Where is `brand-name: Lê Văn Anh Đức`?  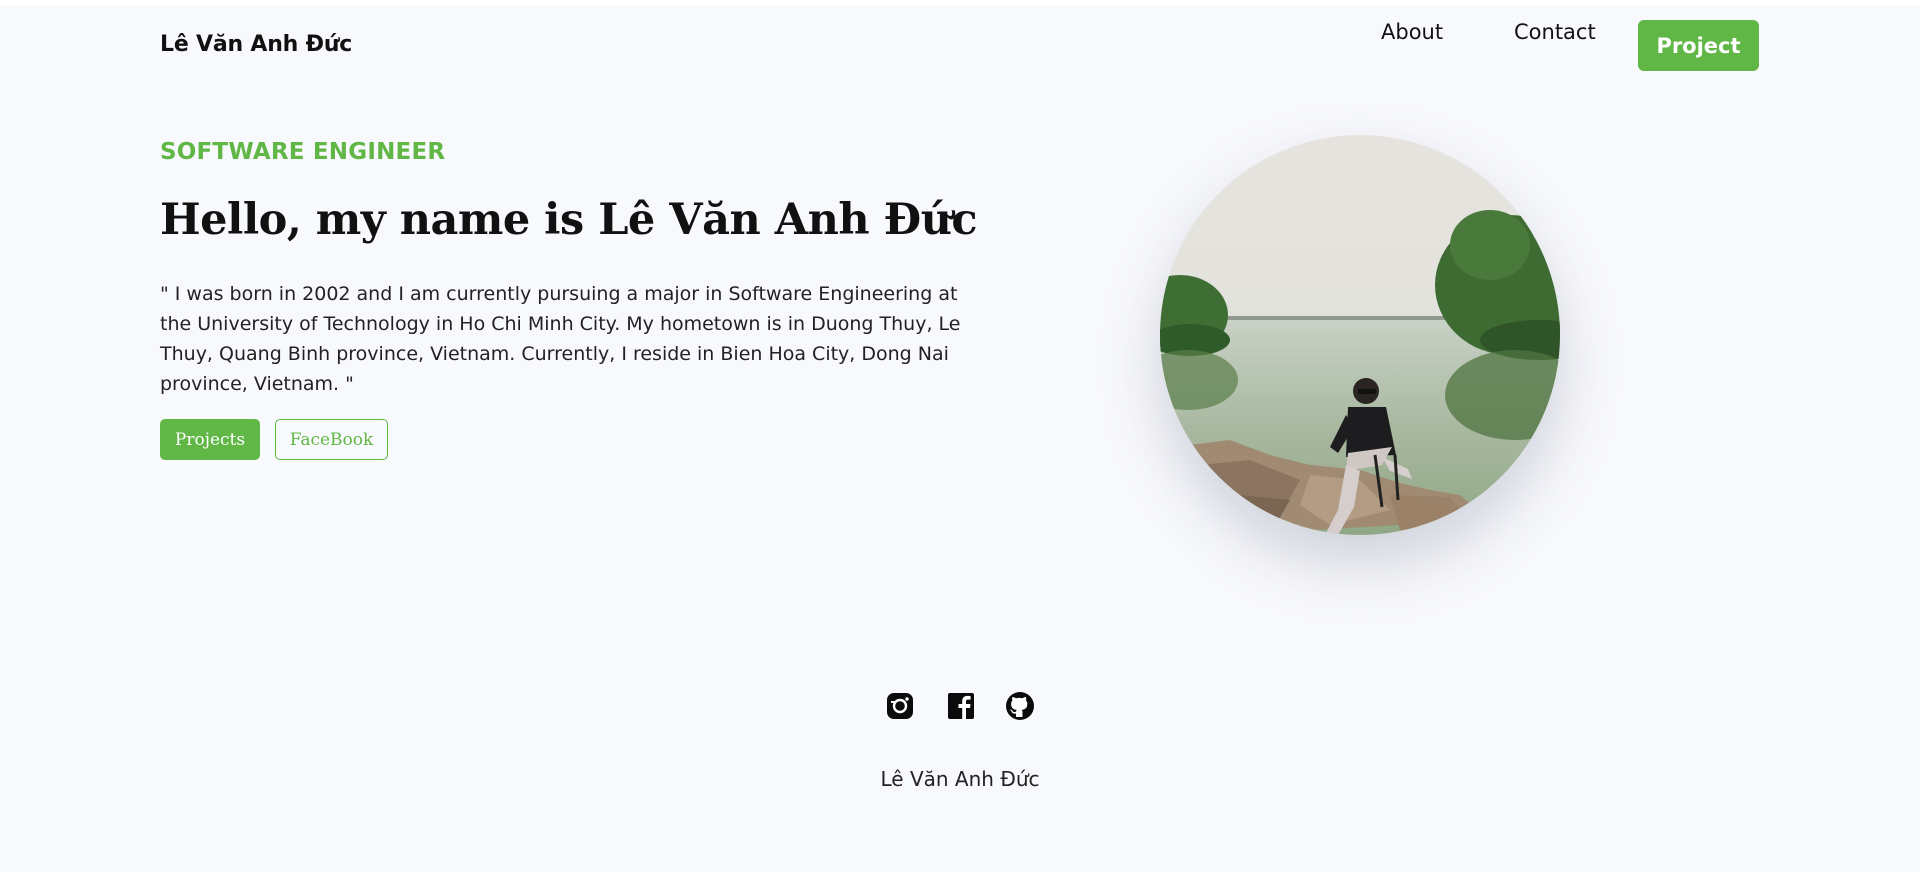 brand-name: Lê Văn Anh Đức is located at coordinates (256, 44).